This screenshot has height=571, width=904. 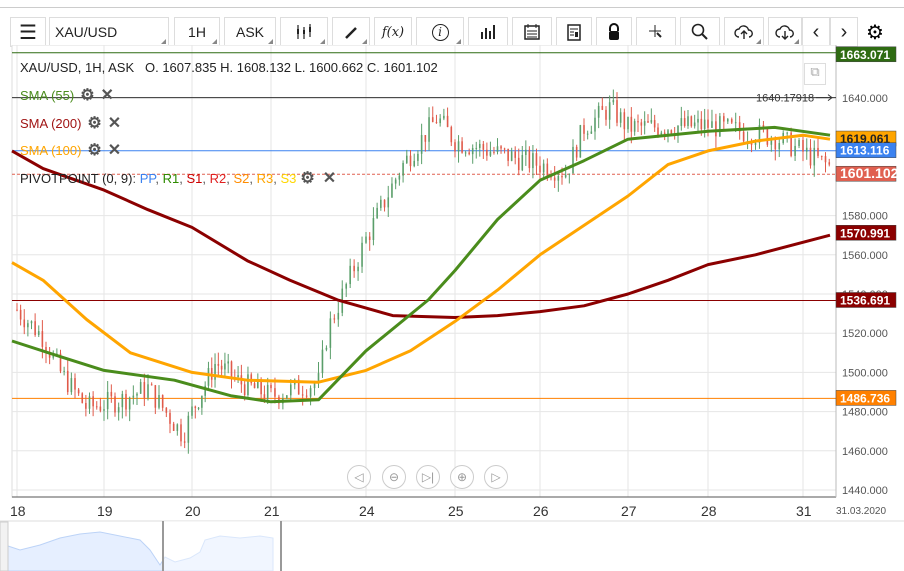 I want to click on scroll-right-button: ›, so click(x=844, y=32).